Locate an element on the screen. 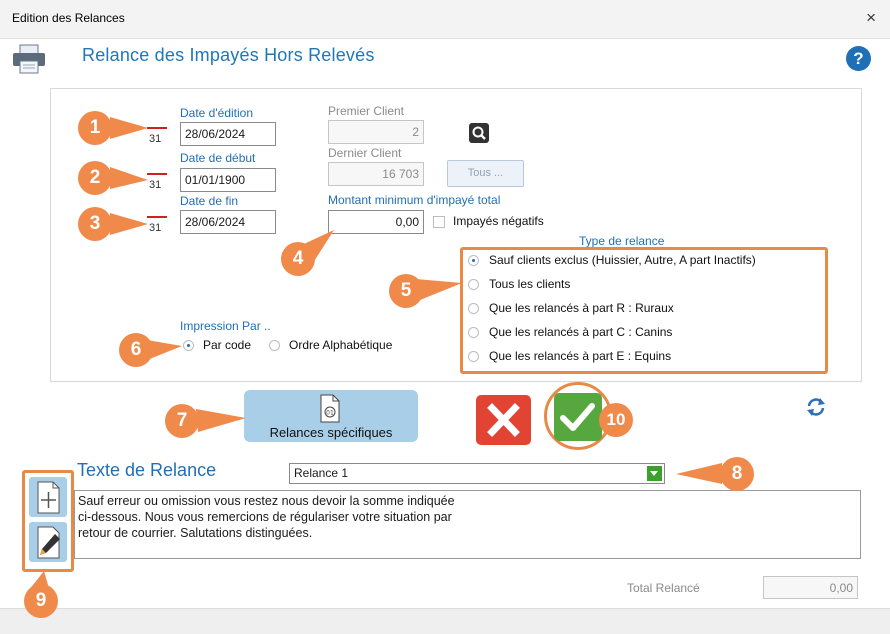 The width and height of the screenshot is (890, 634). callout-10: 10 is located at coordinates (616, 420).